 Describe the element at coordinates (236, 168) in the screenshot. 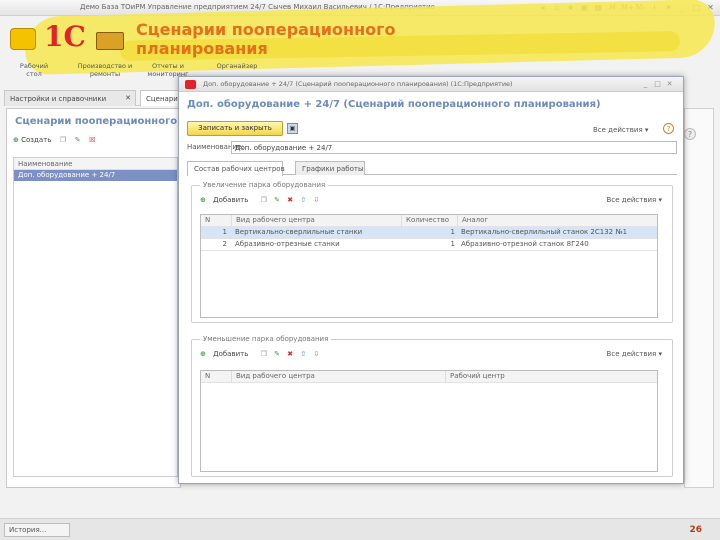

I see `tab-workcenters: Состав рабочих центров` at that location.